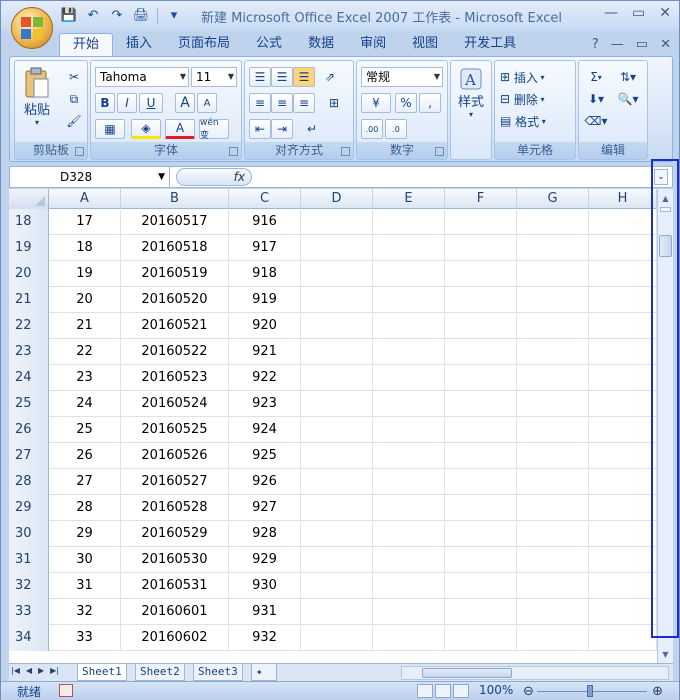 This screenshot has width=680, height=700. I want to click on row-header: 26, so click(29, 430).